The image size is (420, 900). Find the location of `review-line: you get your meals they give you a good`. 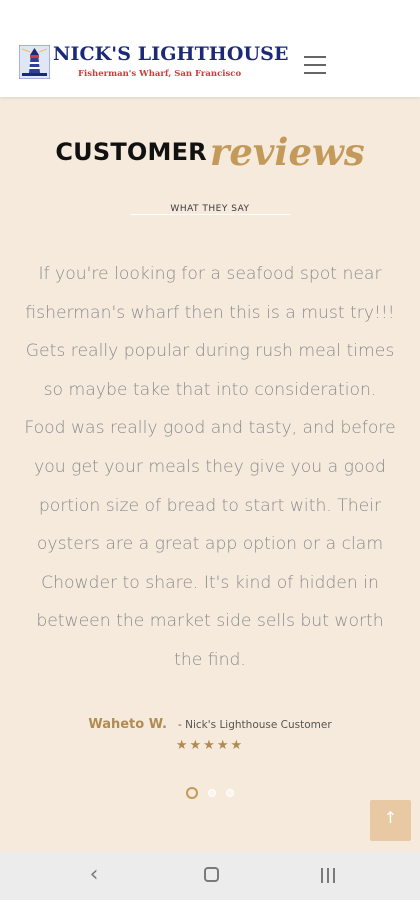

review-line: you get your meals they give you a good is located at coordinates (210, 466).